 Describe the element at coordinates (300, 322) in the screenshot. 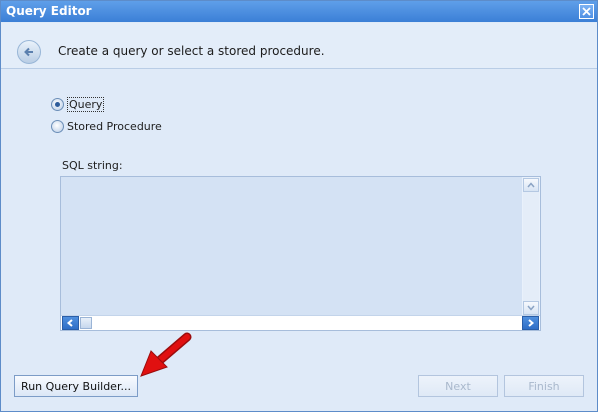

I see `horizontal-scrollbar` at that location.